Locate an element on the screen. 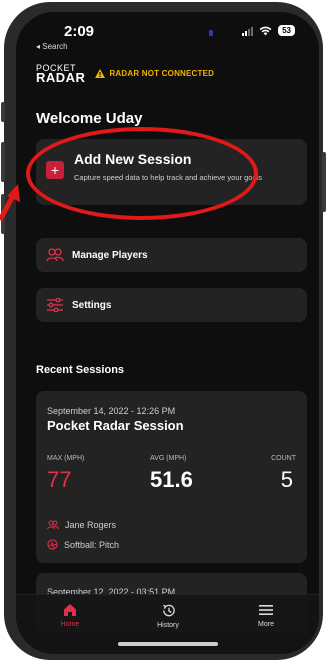 The height and width of the screenshot is (662, 327). wifi-icon is located at coordinates (265, 30).